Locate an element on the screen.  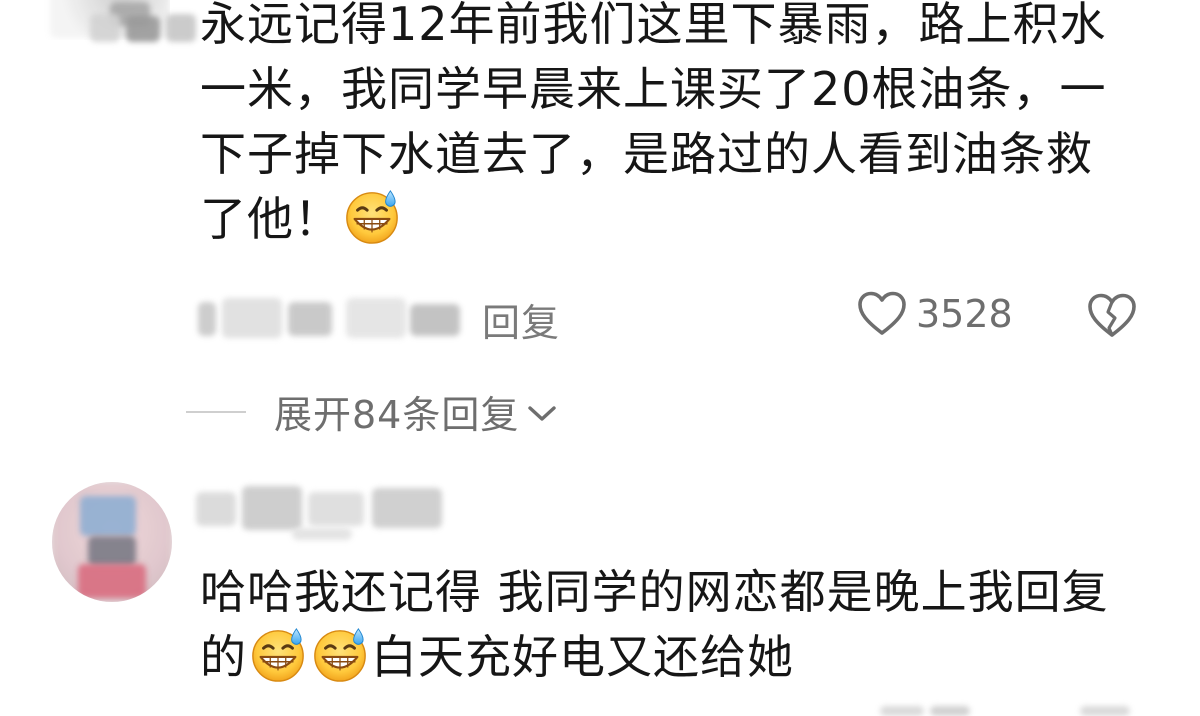
expand-replies: 展开84条回复 is located at coordinates (372, 411).